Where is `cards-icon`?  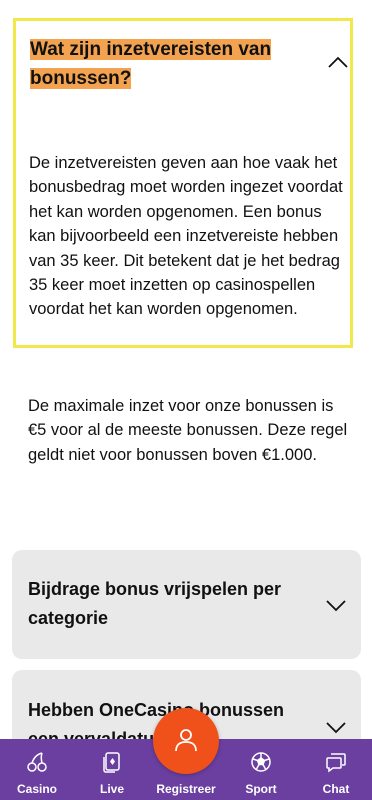
cards-icon is located at coordinates (112, 762).